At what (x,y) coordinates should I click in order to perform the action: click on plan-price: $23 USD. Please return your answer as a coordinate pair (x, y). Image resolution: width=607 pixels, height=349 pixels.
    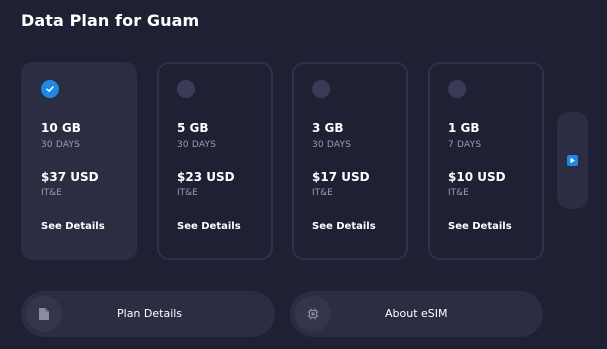
    Looking at the image, I should click on (206, 177).